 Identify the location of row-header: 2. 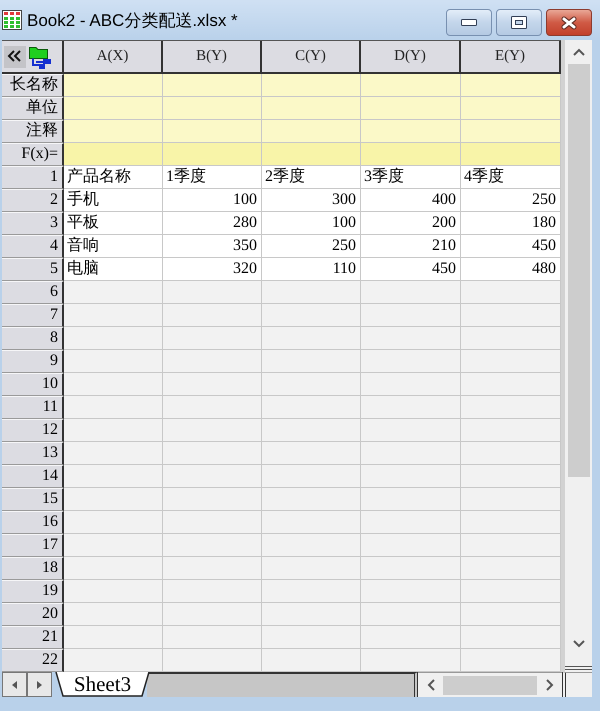
(33, 200).